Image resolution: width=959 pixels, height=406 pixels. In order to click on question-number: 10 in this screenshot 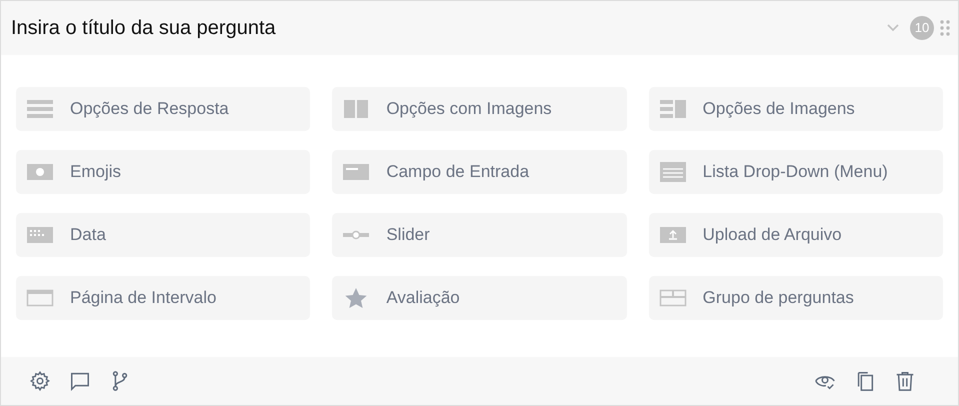, I will do `click(922, 28)`.